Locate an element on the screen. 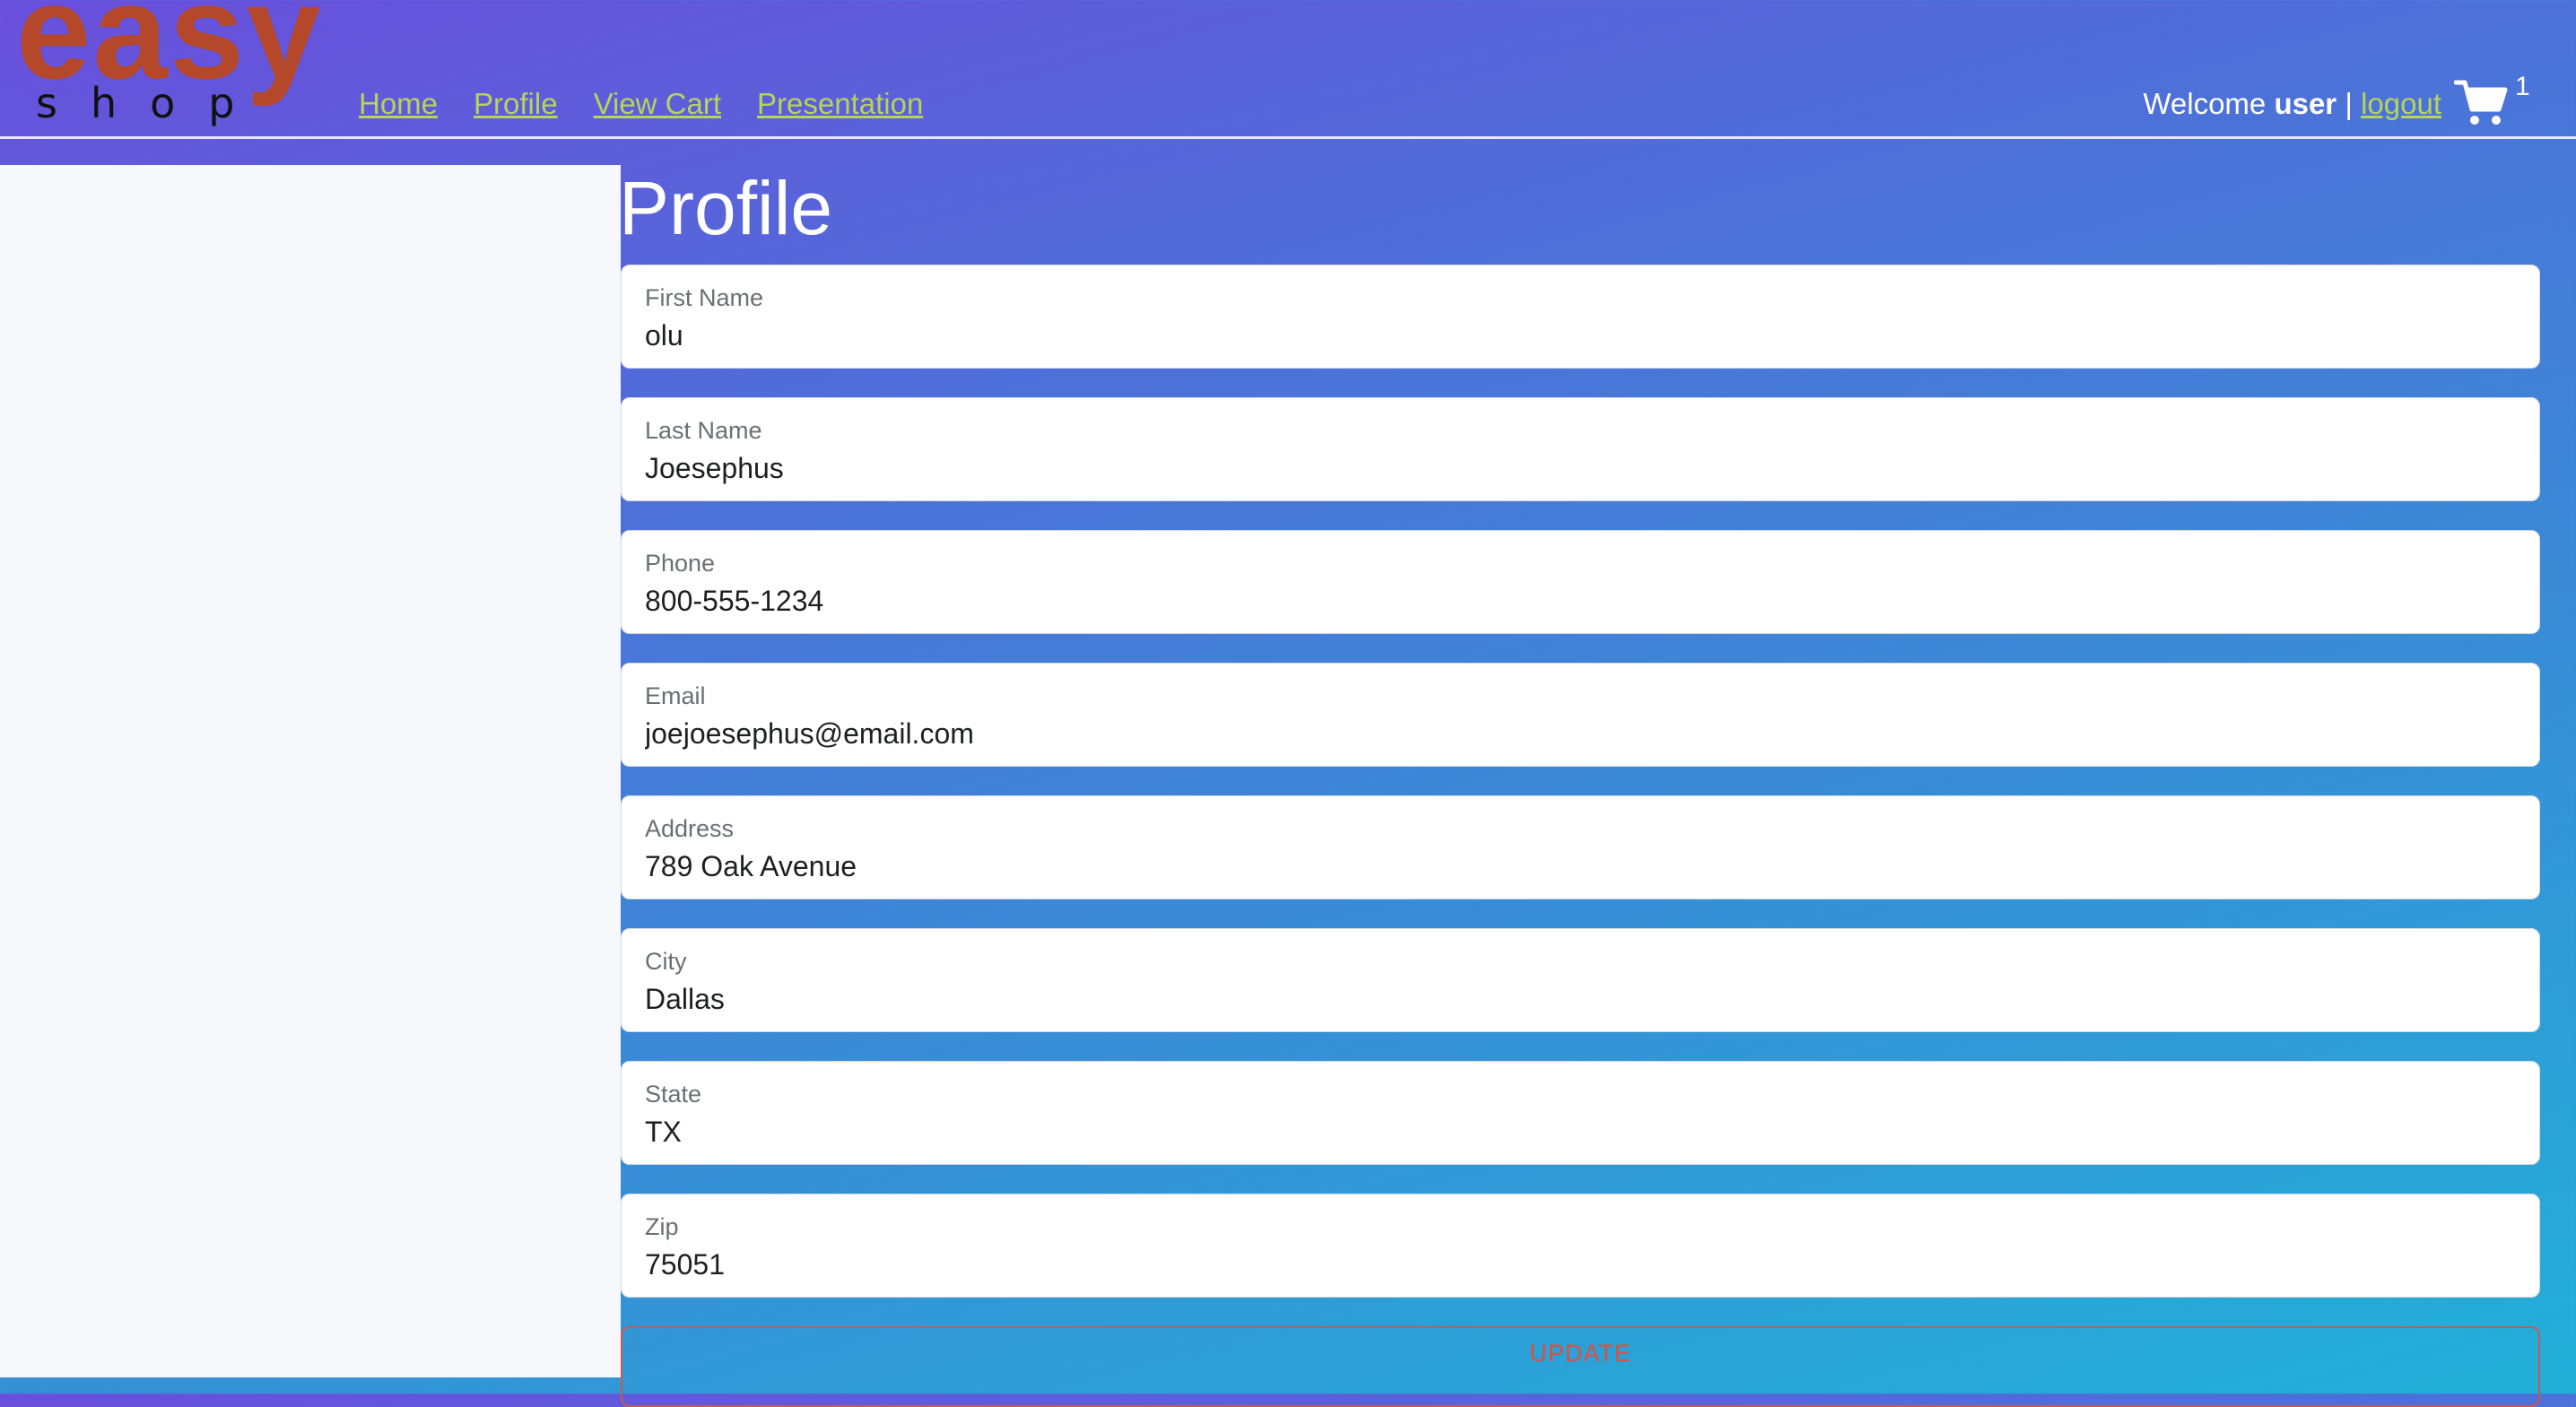 This screenshot has width=2576, height=1407. address-input is located at coordinates (1578, 867).